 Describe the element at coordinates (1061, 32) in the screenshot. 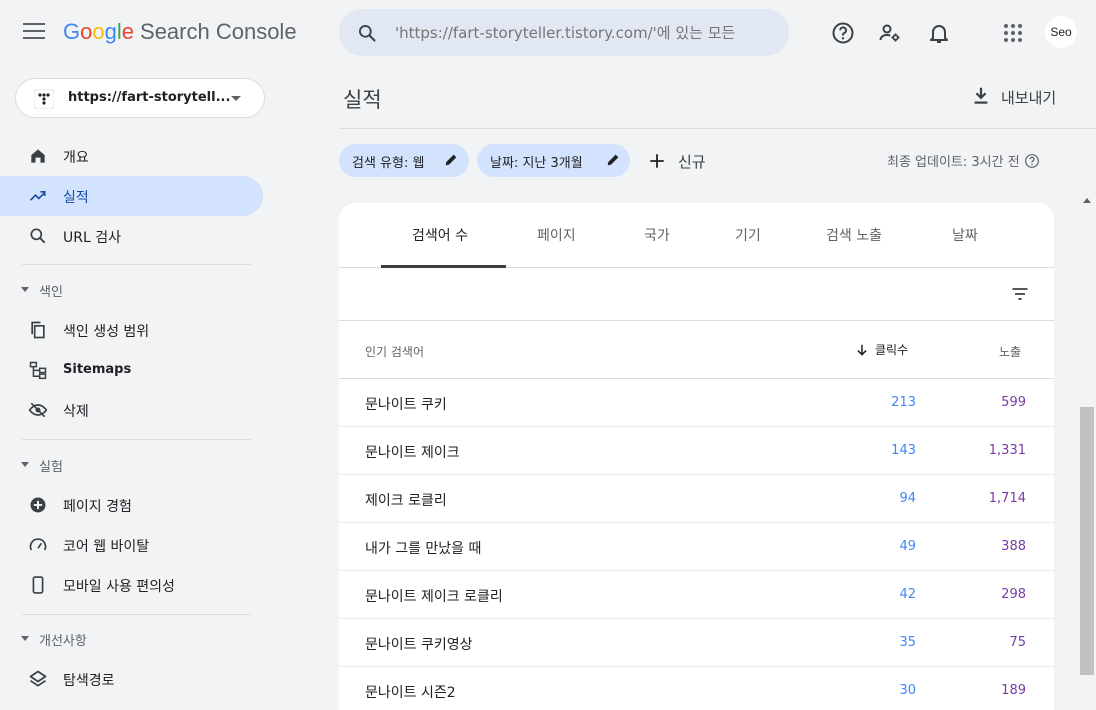

I see `account-avatar: Seo` at that location.